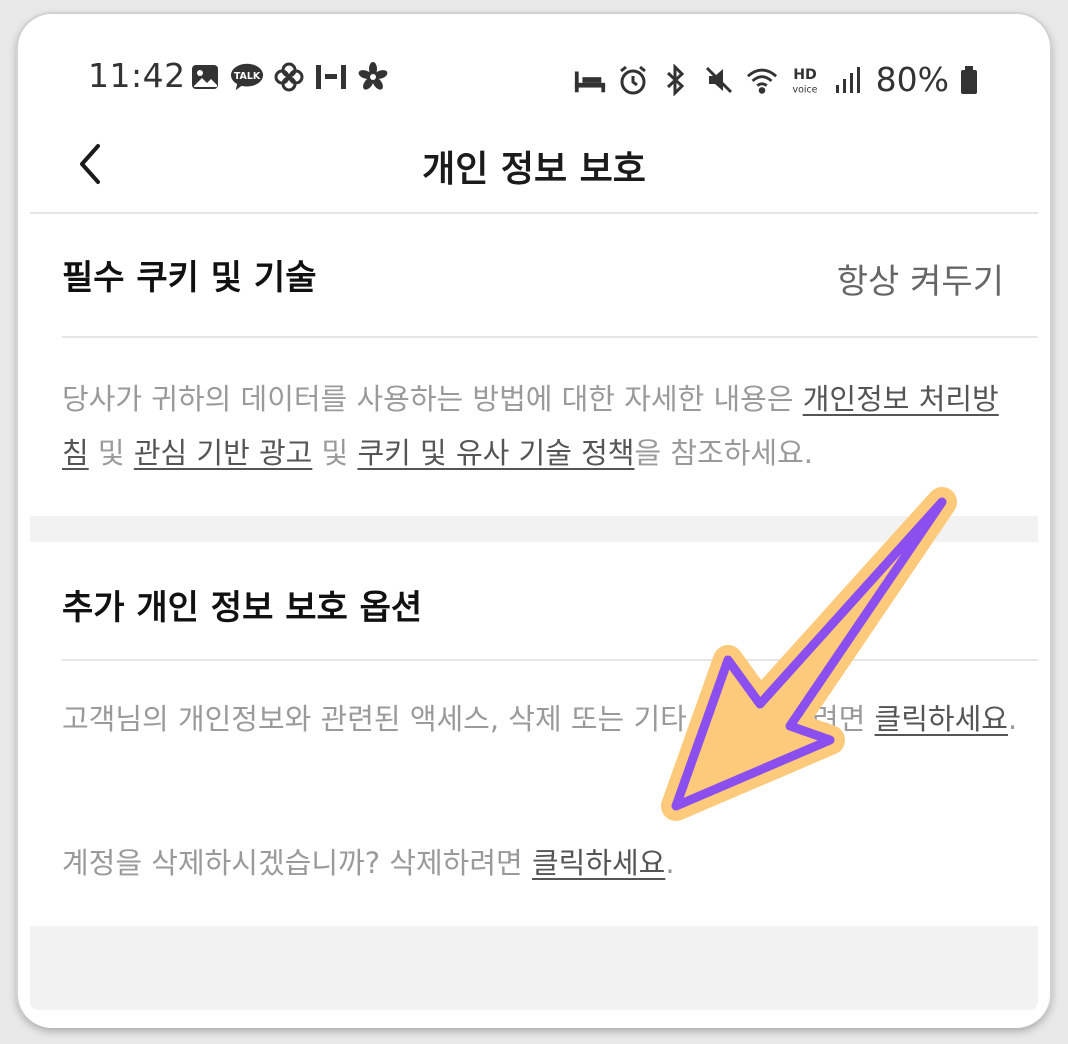 Image resolution: width=1068 pixels, height=1044 pixels. What do you see at coordinates (495, 453) in the screenshot?
I see `cookie-policy-link: 쿠키 및 유사 기술 정책` at bounding box center [495, 453].